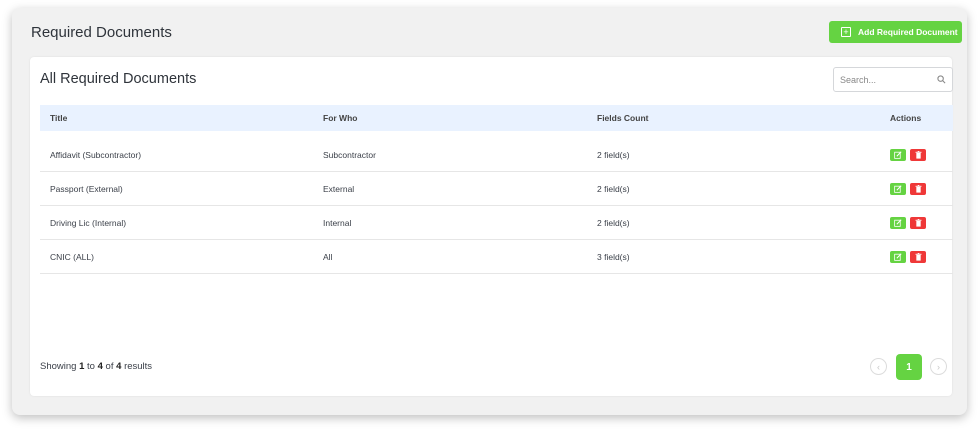 This screenshot has height=431, width=980. I want to click on plus-icon: +, so click(846, 32).